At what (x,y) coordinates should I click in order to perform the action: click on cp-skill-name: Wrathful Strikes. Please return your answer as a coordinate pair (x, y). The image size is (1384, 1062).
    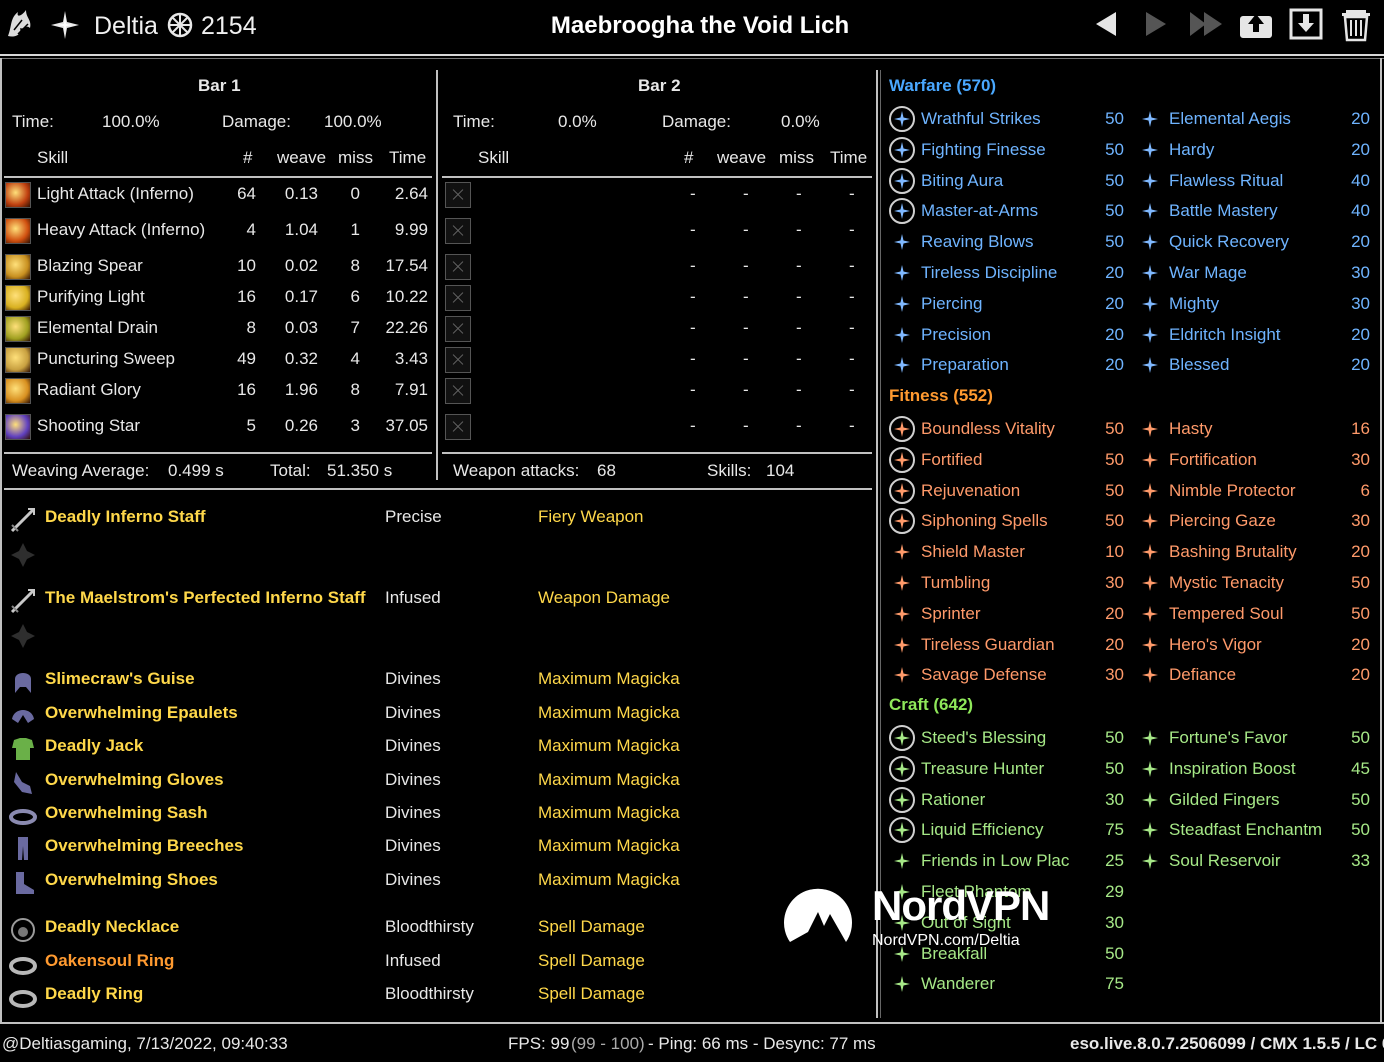
    Looking at the image, I should click on (981, 119).